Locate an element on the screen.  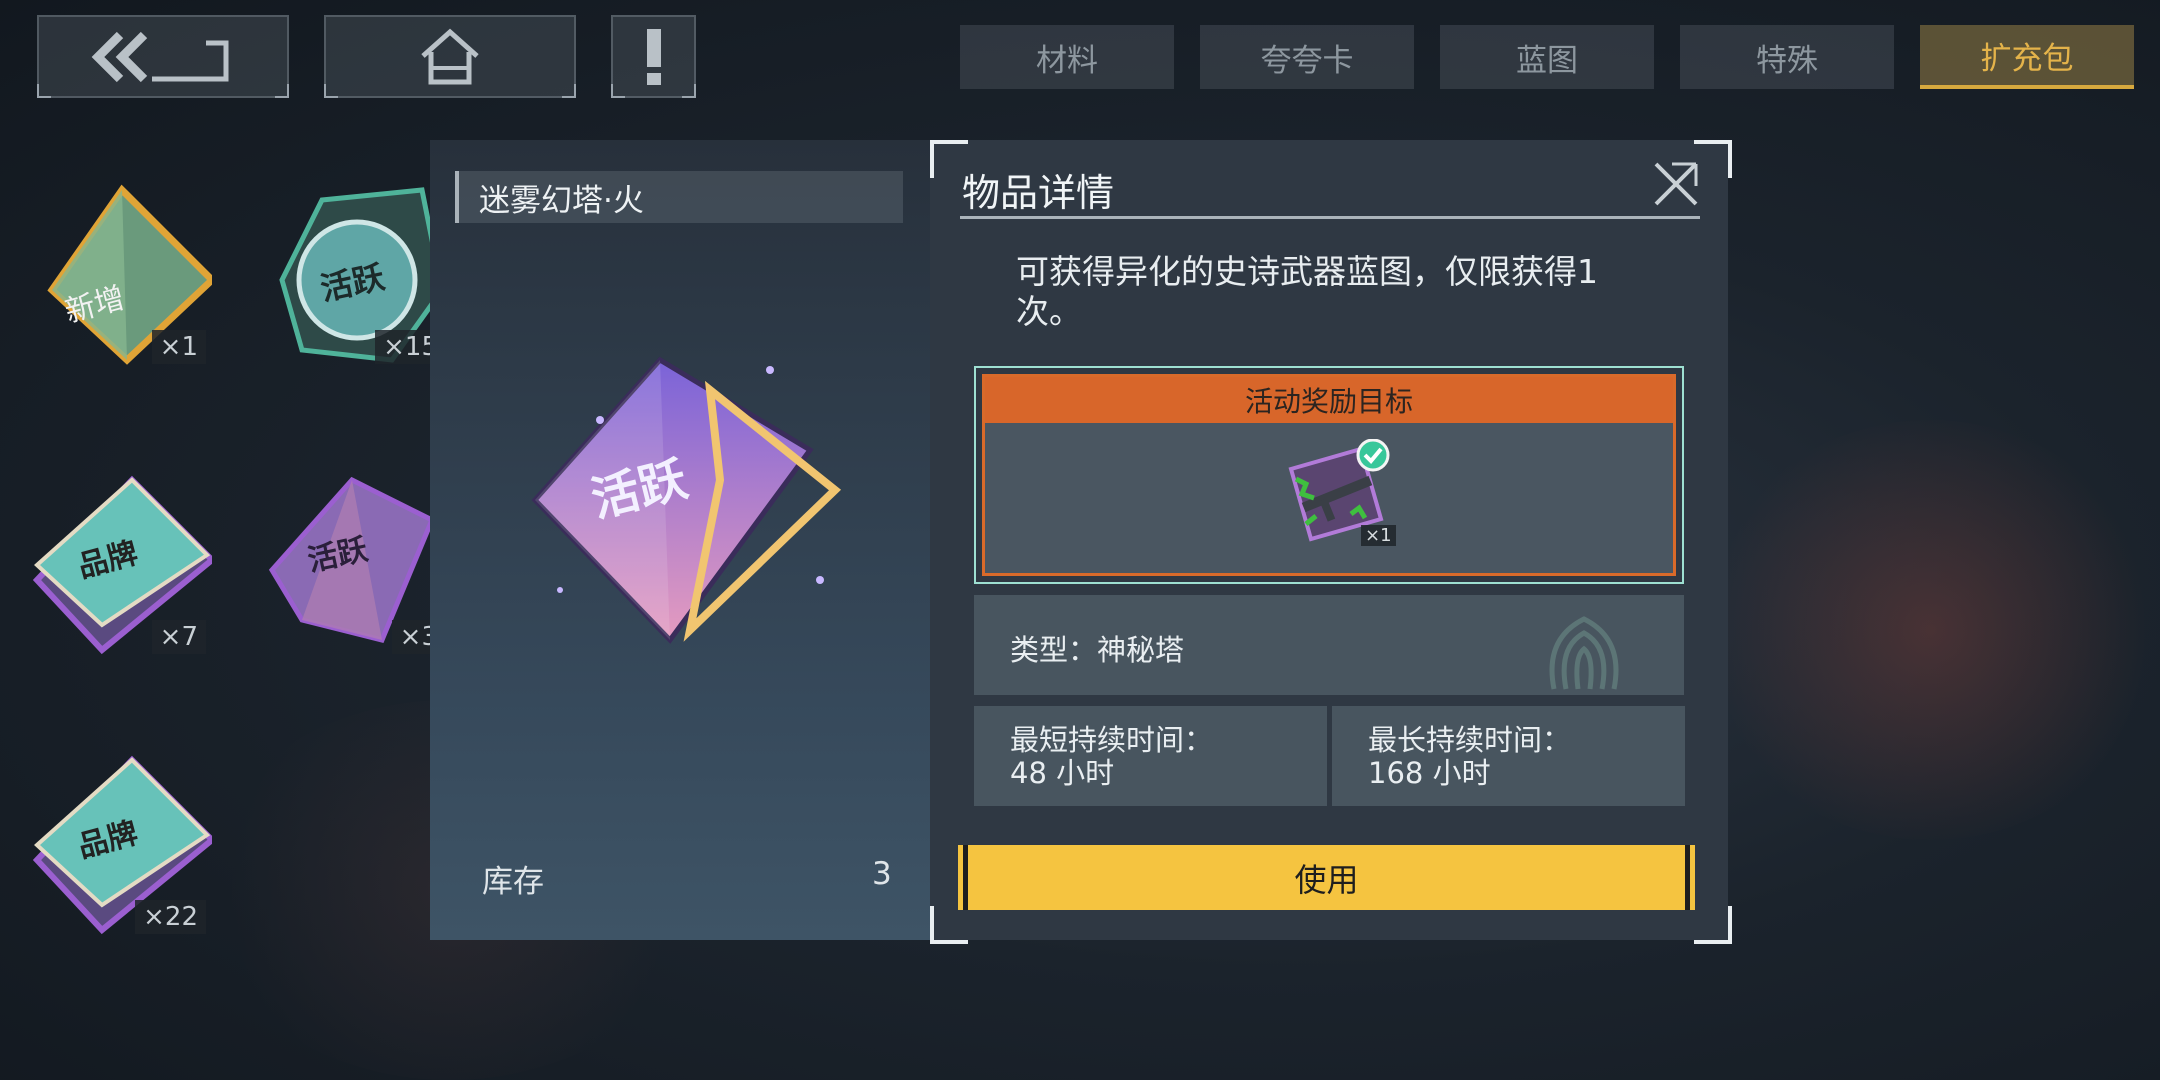
min-duration-info: 最短持续时间： 48 小时 is located at coordinates (1150, 756).